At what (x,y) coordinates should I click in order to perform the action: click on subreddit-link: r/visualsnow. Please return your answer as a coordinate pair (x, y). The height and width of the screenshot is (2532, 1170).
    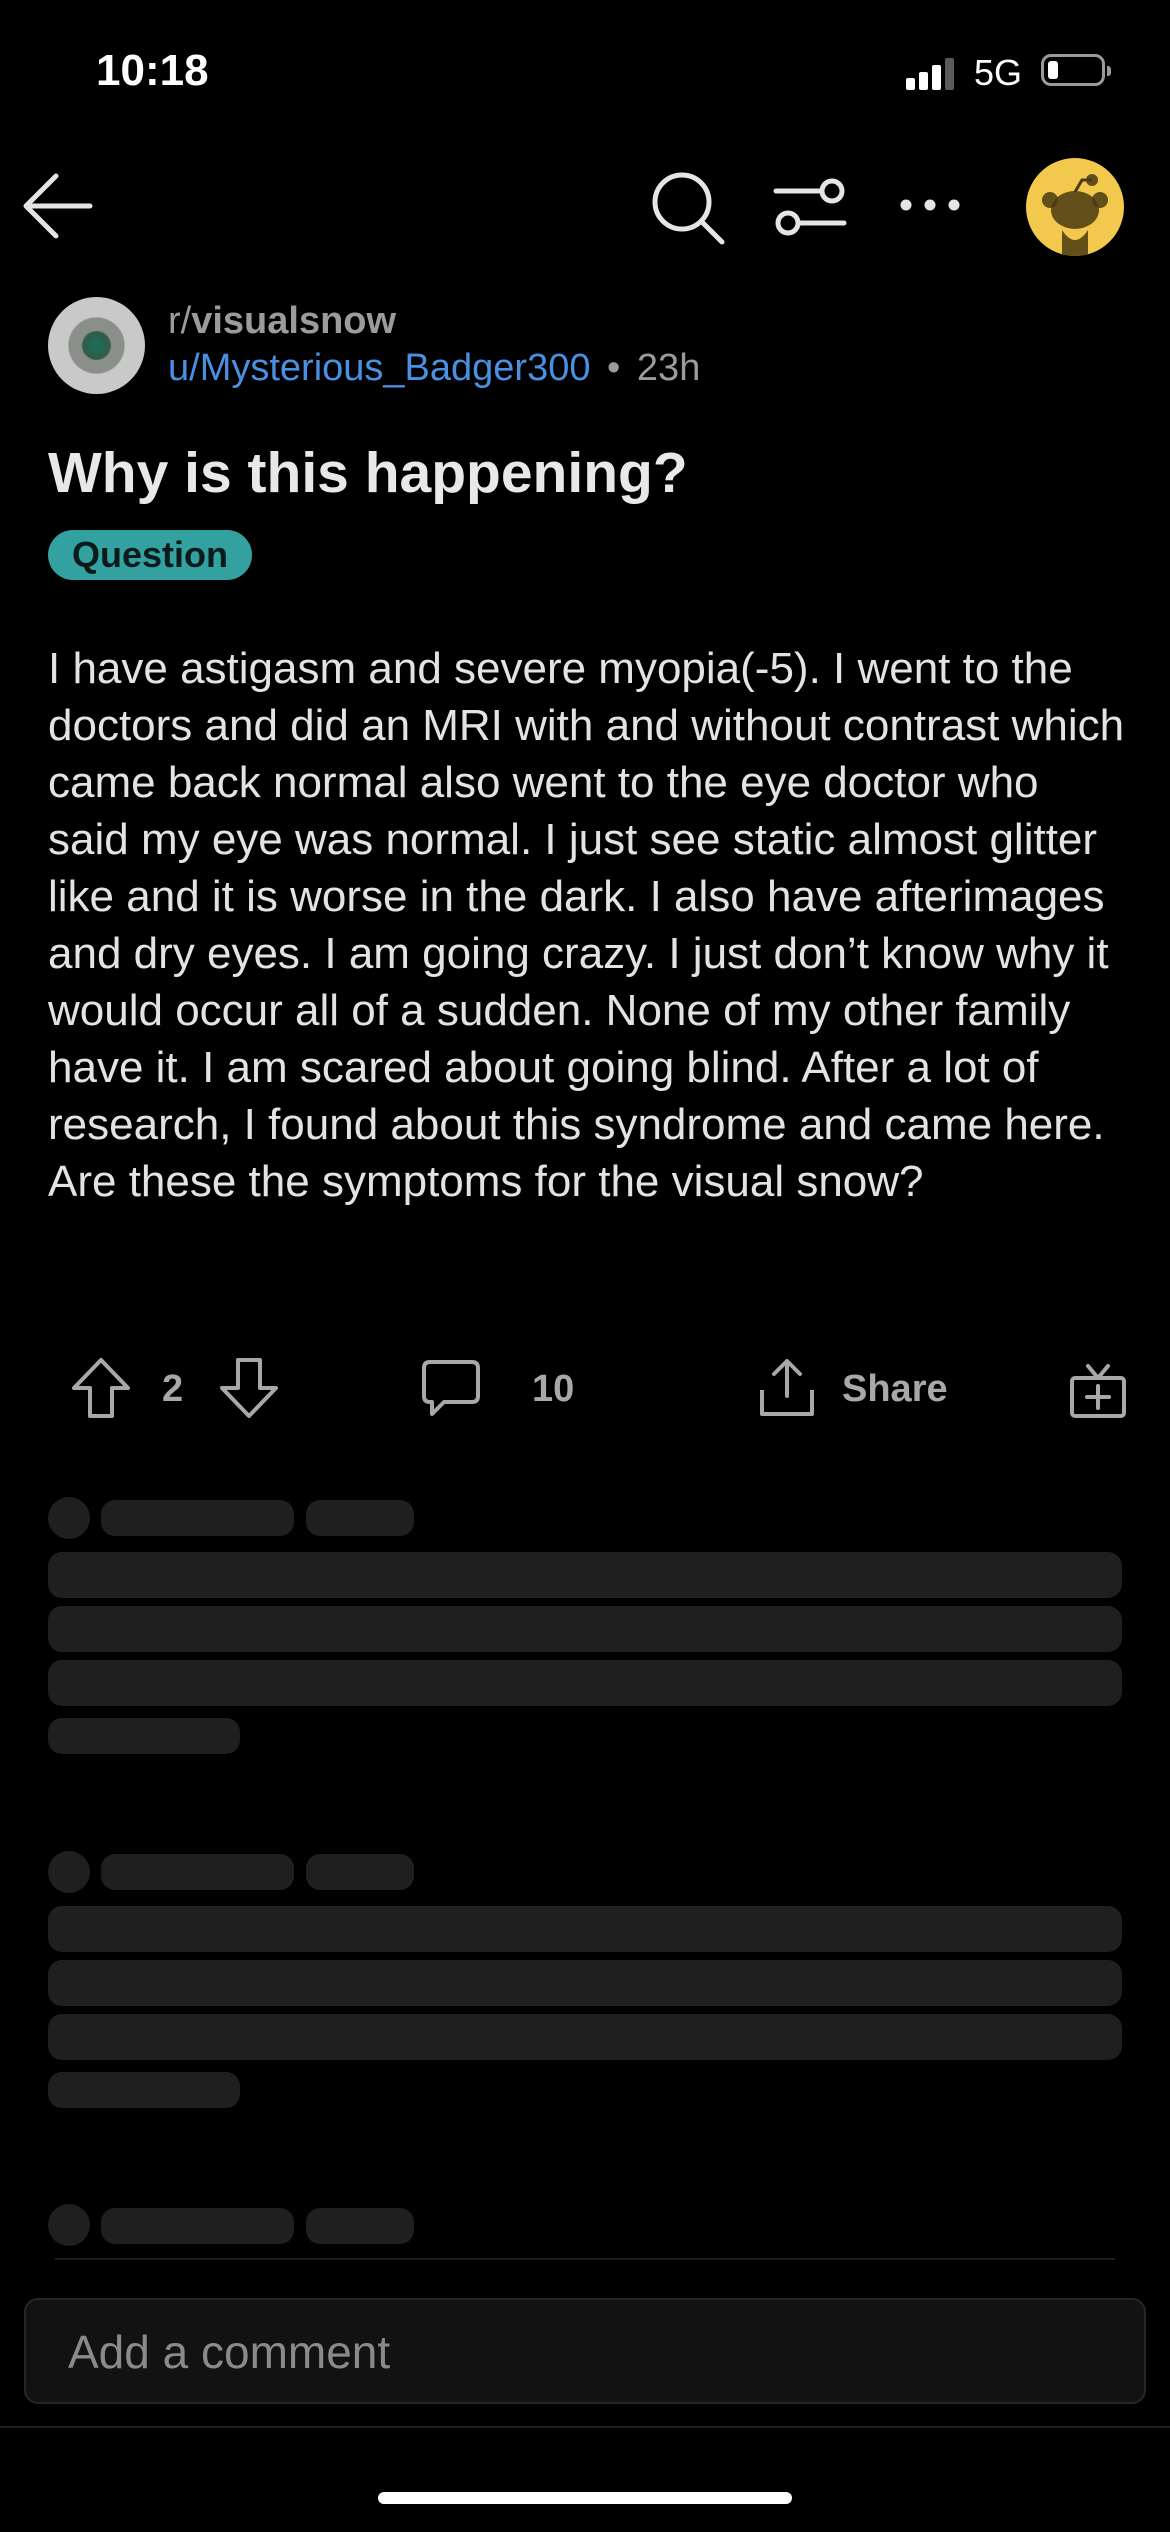
    Looking at the image, I should click on (282, 321).